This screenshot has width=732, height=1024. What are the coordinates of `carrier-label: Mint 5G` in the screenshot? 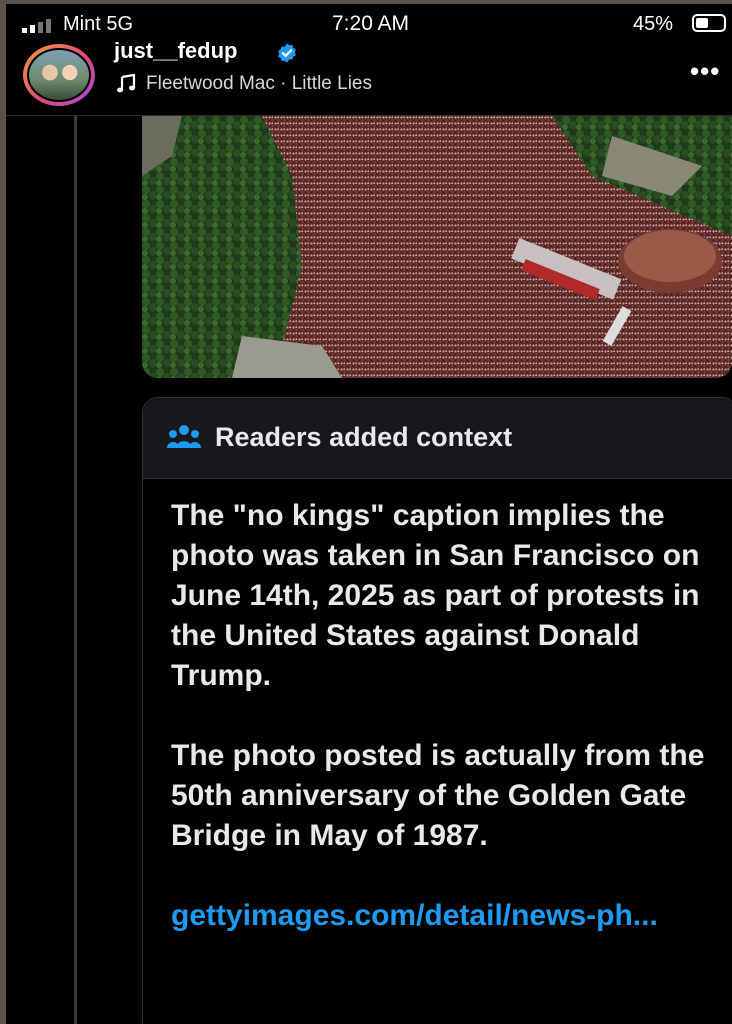 It's located at (98, 24).